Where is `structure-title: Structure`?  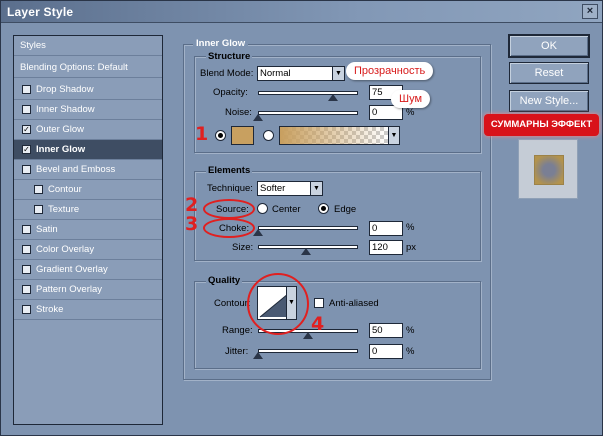 structure-title: Structure is located at coordinates (229, 56).